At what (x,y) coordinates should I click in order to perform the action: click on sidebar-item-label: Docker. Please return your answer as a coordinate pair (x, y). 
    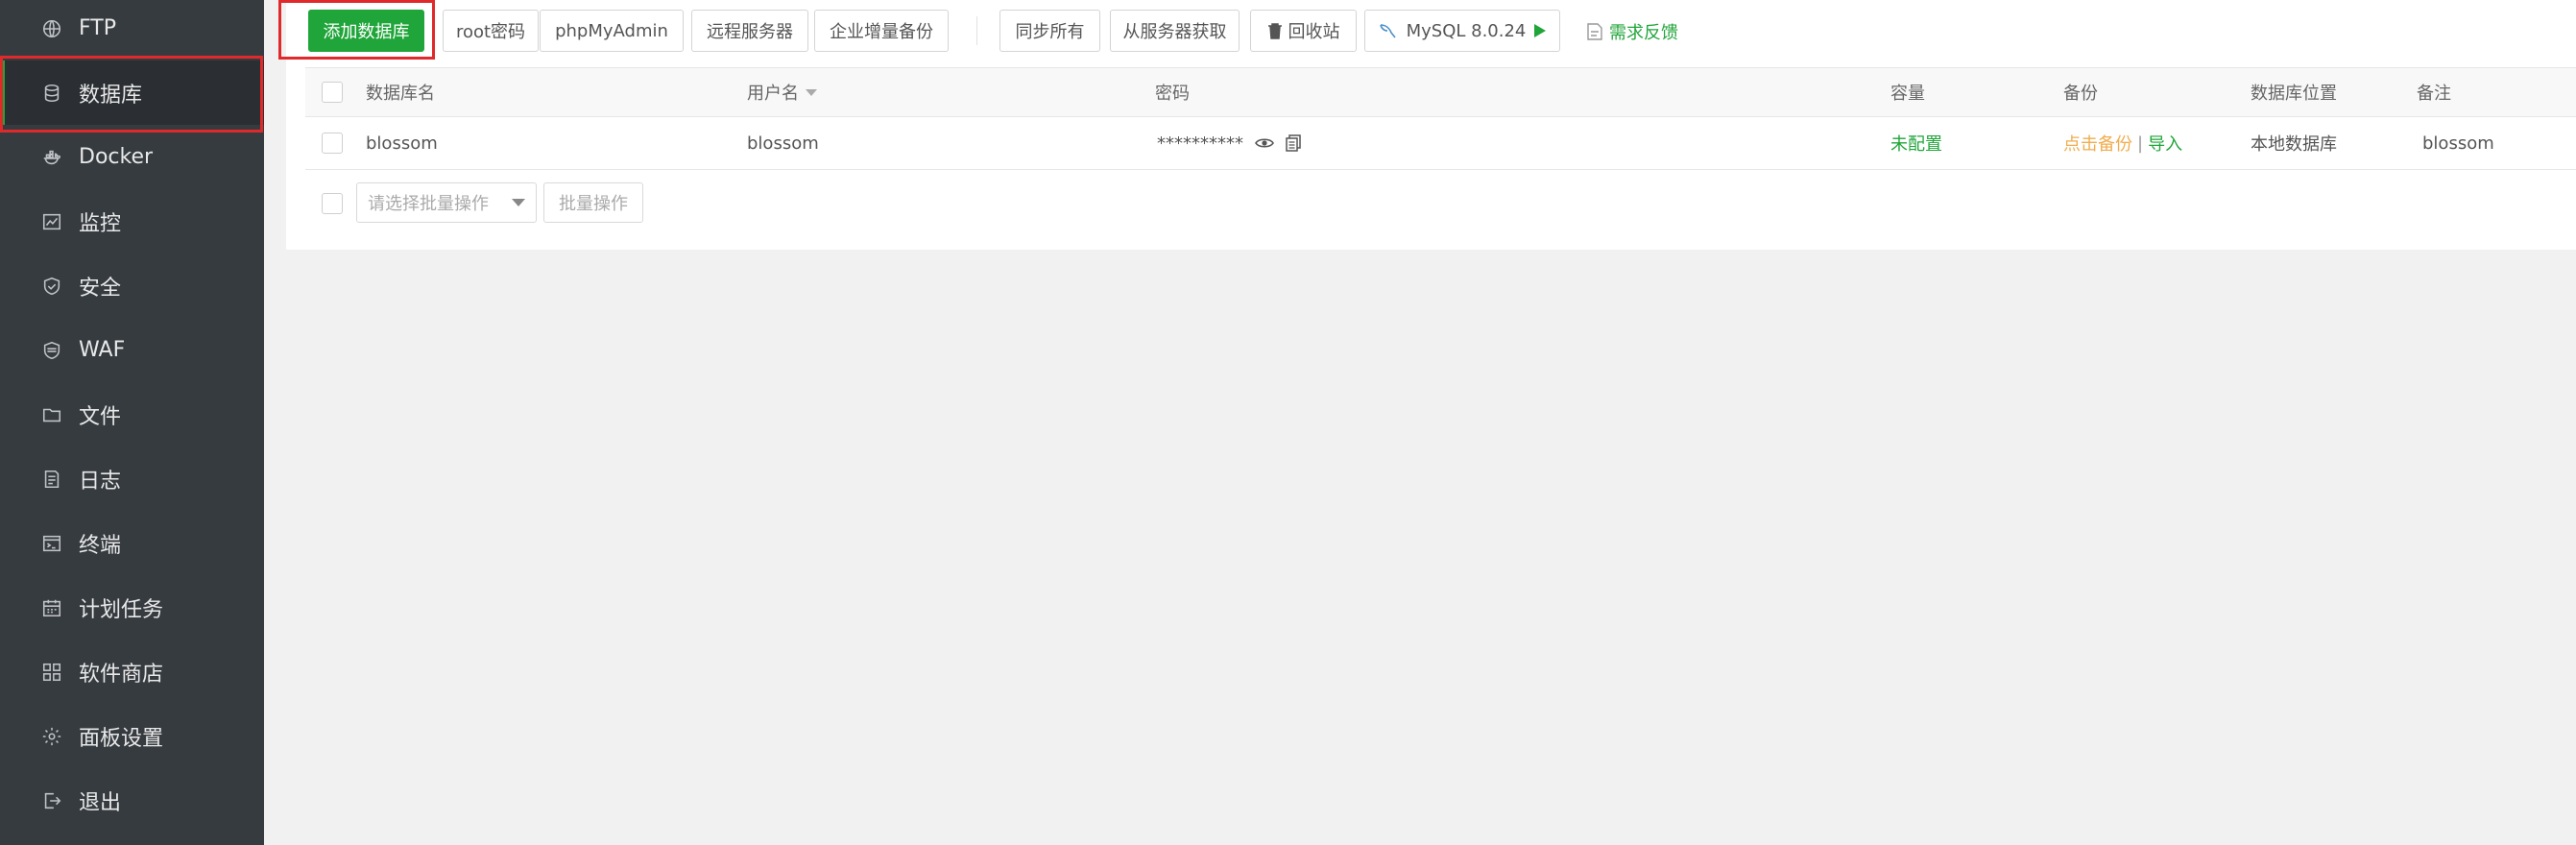
    Looking at the image, I should click on (116, 157).